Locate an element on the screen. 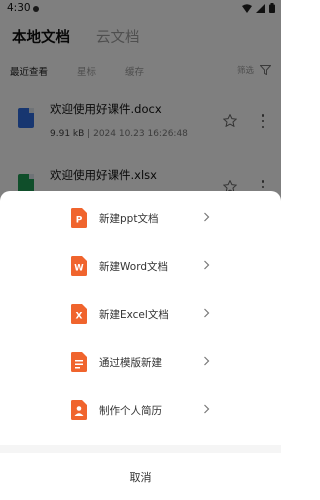  template-icon is located at coordinates (79, 362).